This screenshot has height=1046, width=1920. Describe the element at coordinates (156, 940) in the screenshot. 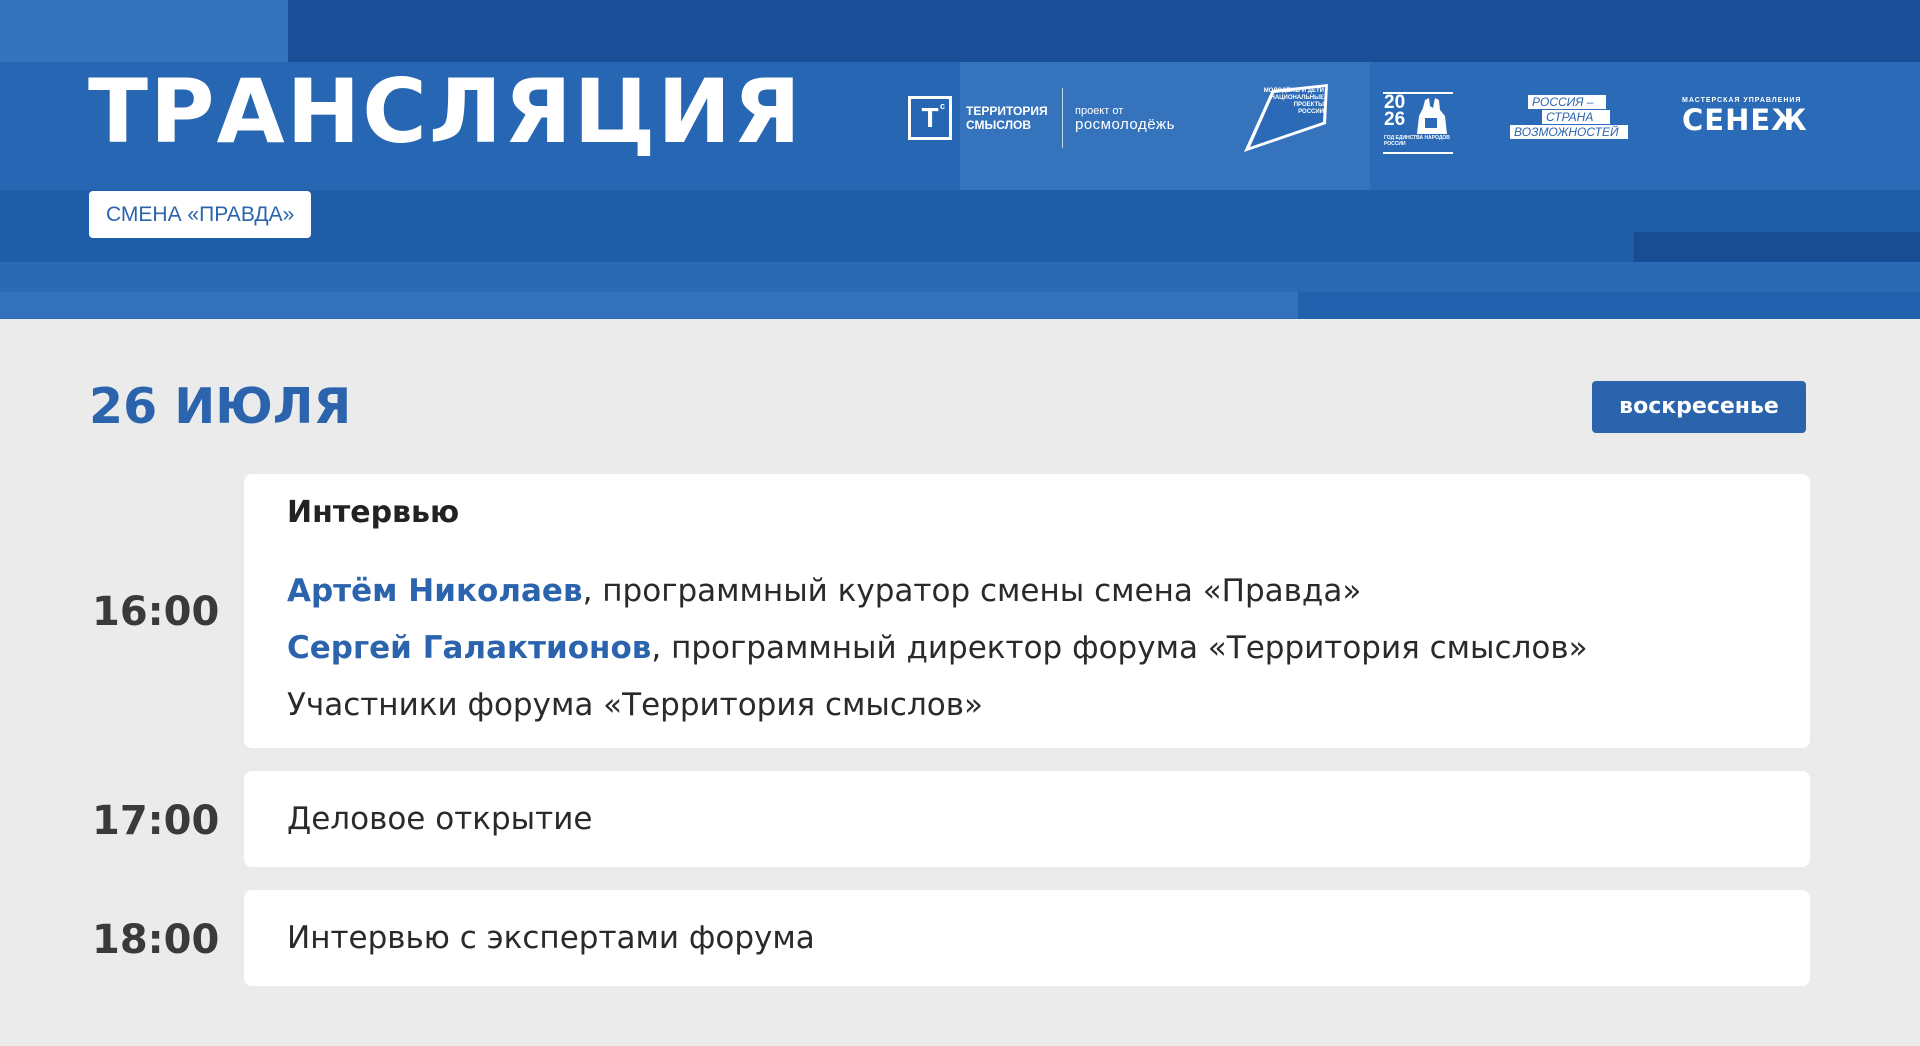

I see `schedule-time: 18:00` at that location.